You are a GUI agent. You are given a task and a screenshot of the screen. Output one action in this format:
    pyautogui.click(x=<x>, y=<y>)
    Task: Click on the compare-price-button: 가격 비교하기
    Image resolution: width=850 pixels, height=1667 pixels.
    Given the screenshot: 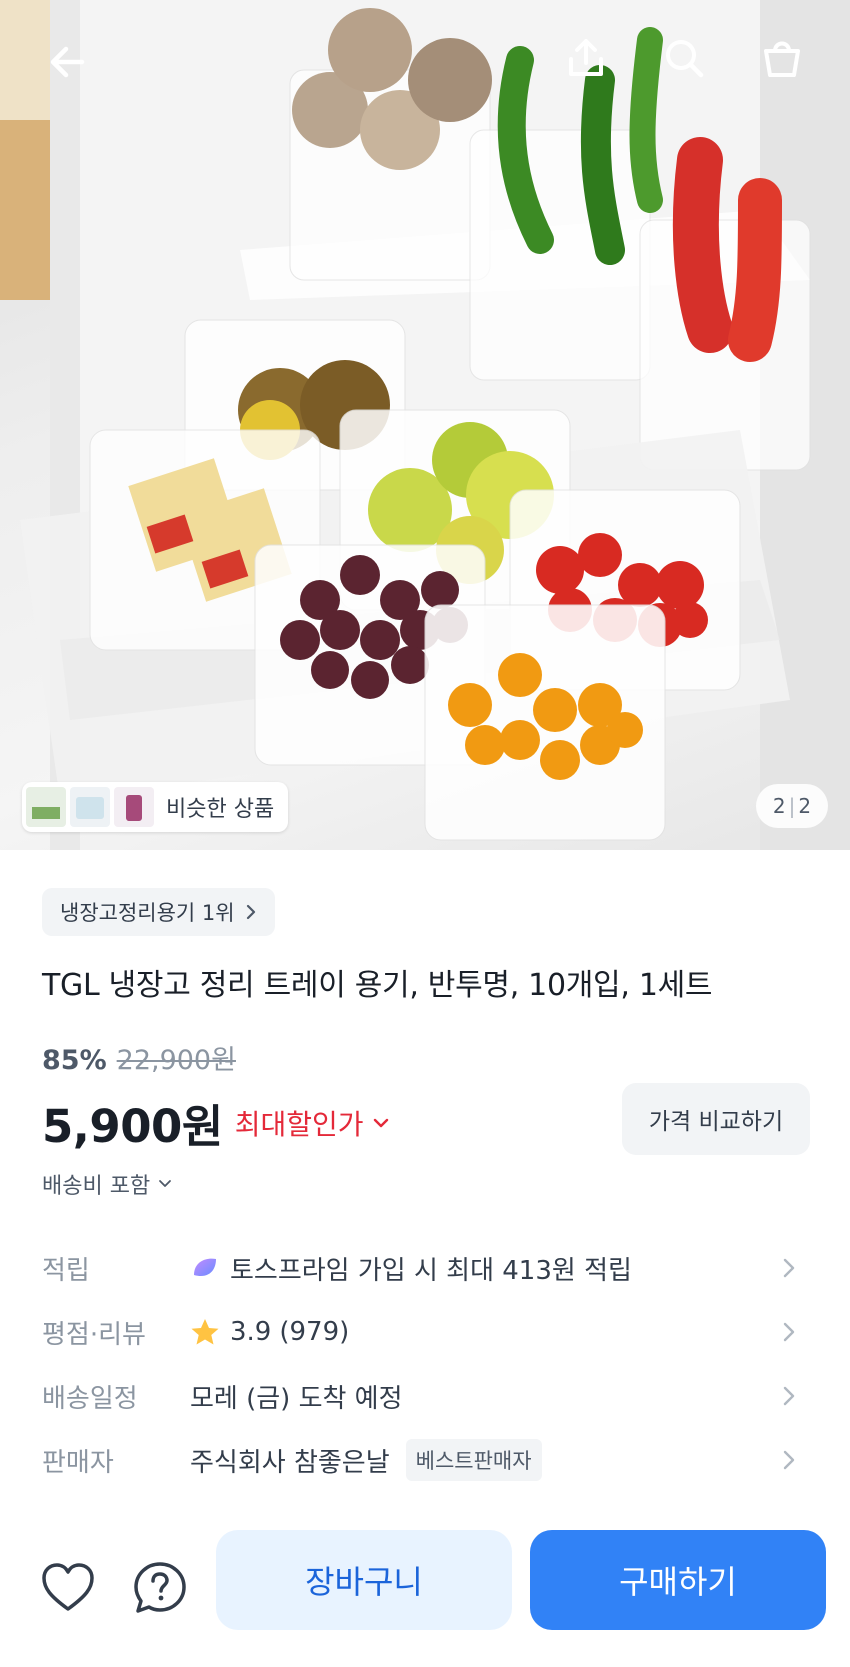 What is the action you would take?
    pyautogui.click(x=716, y=1119)
    